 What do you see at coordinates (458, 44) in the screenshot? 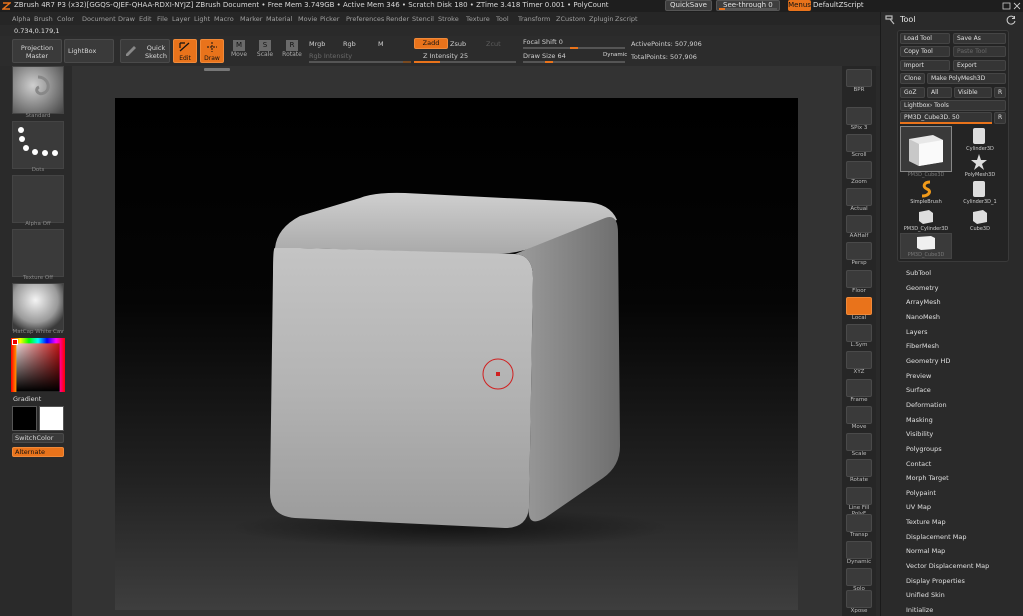
I see `zsub-button: Zsub` at bounding box center [458, 44].